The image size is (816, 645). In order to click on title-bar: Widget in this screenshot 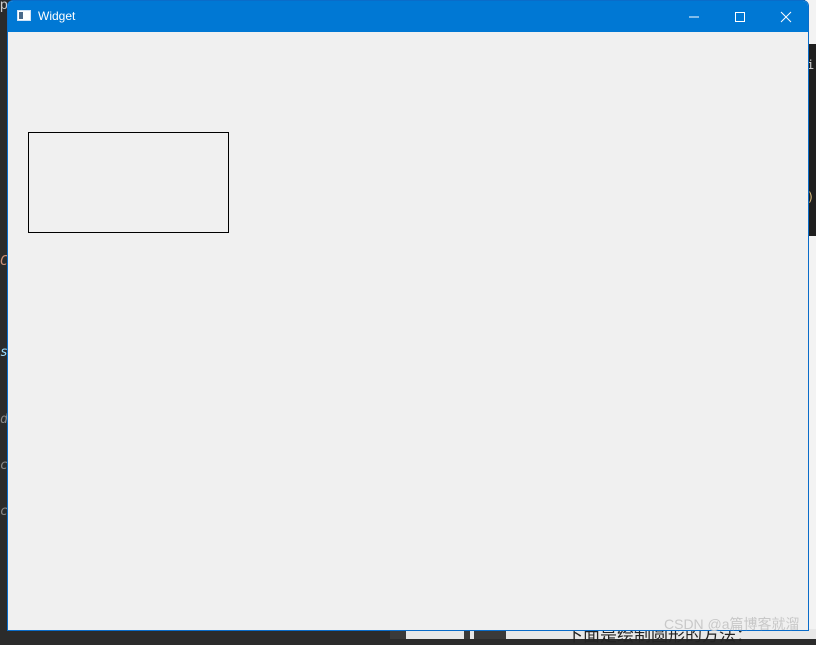, I will do `click(408, 16)`.